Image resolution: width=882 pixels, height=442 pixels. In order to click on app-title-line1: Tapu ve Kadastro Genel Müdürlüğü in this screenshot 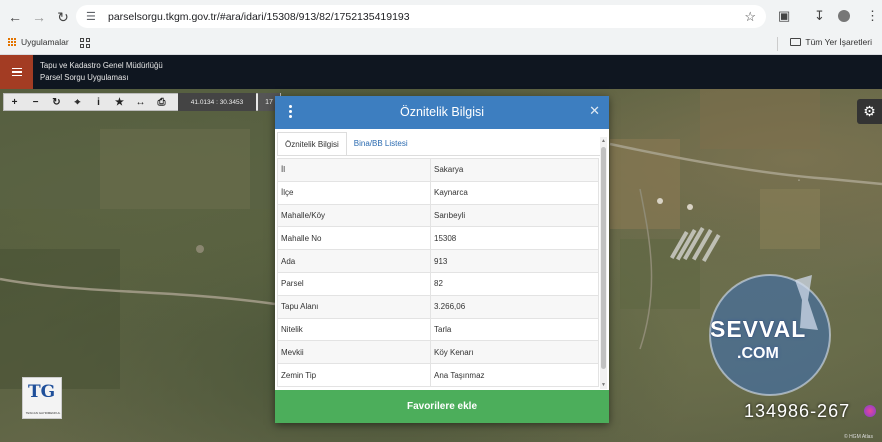, I will do `click(101, 65)`.